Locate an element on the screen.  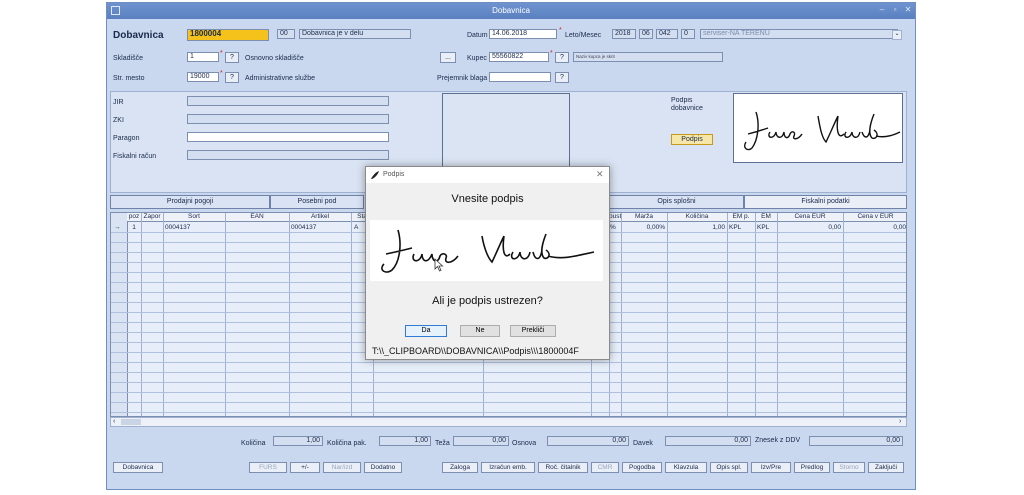
col-em: EM is located at coordinates (766, 217).